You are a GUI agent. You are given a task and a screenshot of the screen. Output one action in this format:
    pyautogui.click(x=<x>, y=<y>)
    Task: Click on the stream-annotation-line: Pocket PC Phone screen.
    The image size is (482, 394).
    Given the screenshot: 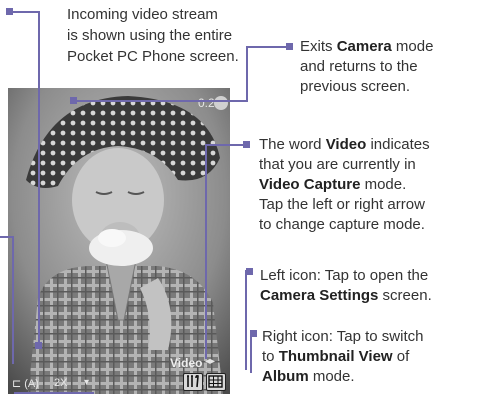 What is the action you would take?
    pyautogui.click(x=153, y=56)
    